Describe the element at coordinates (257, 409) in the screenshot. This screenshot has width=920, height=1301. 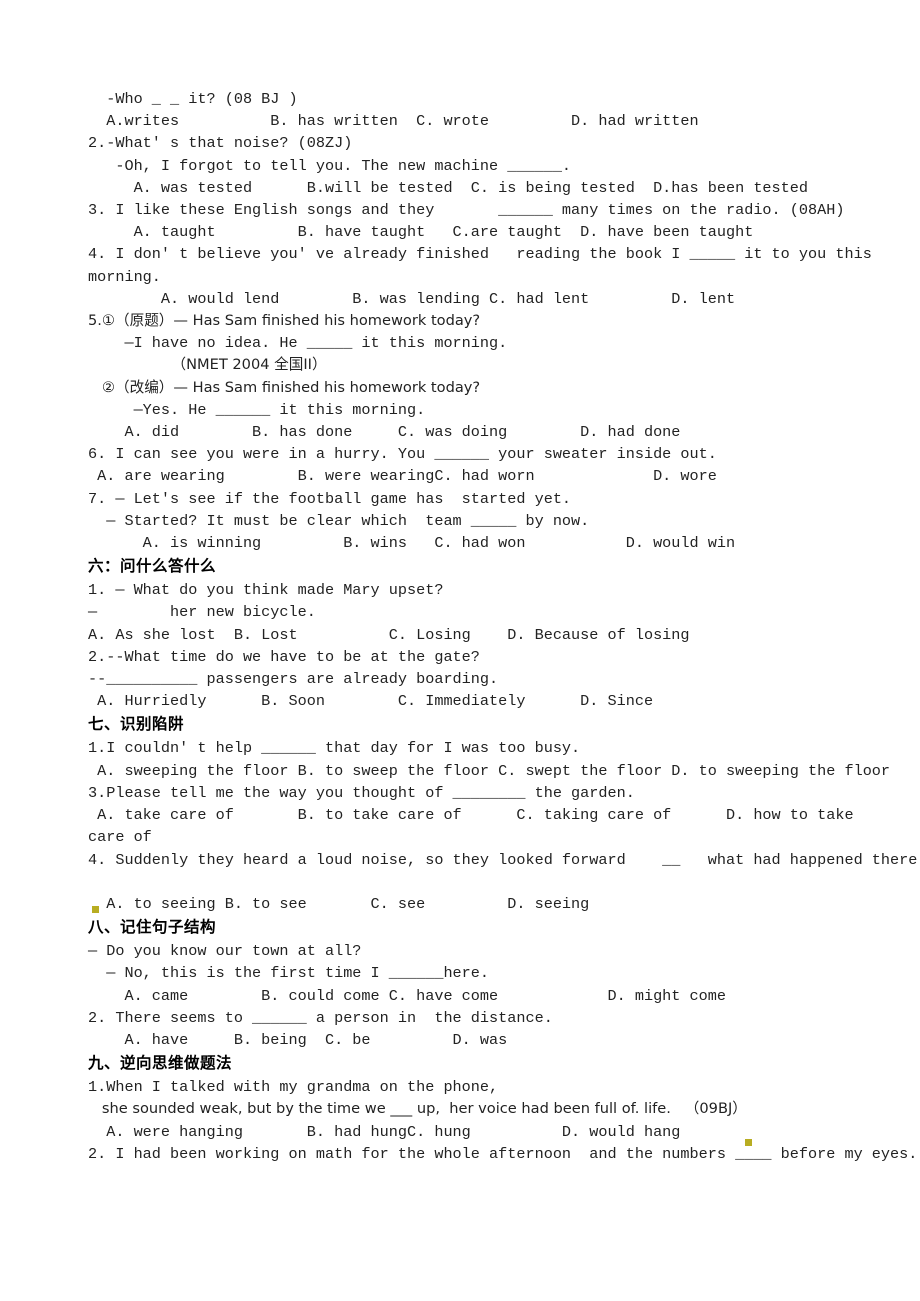
I see `question-line: —Yes. He ______ it this morning.` at that location.